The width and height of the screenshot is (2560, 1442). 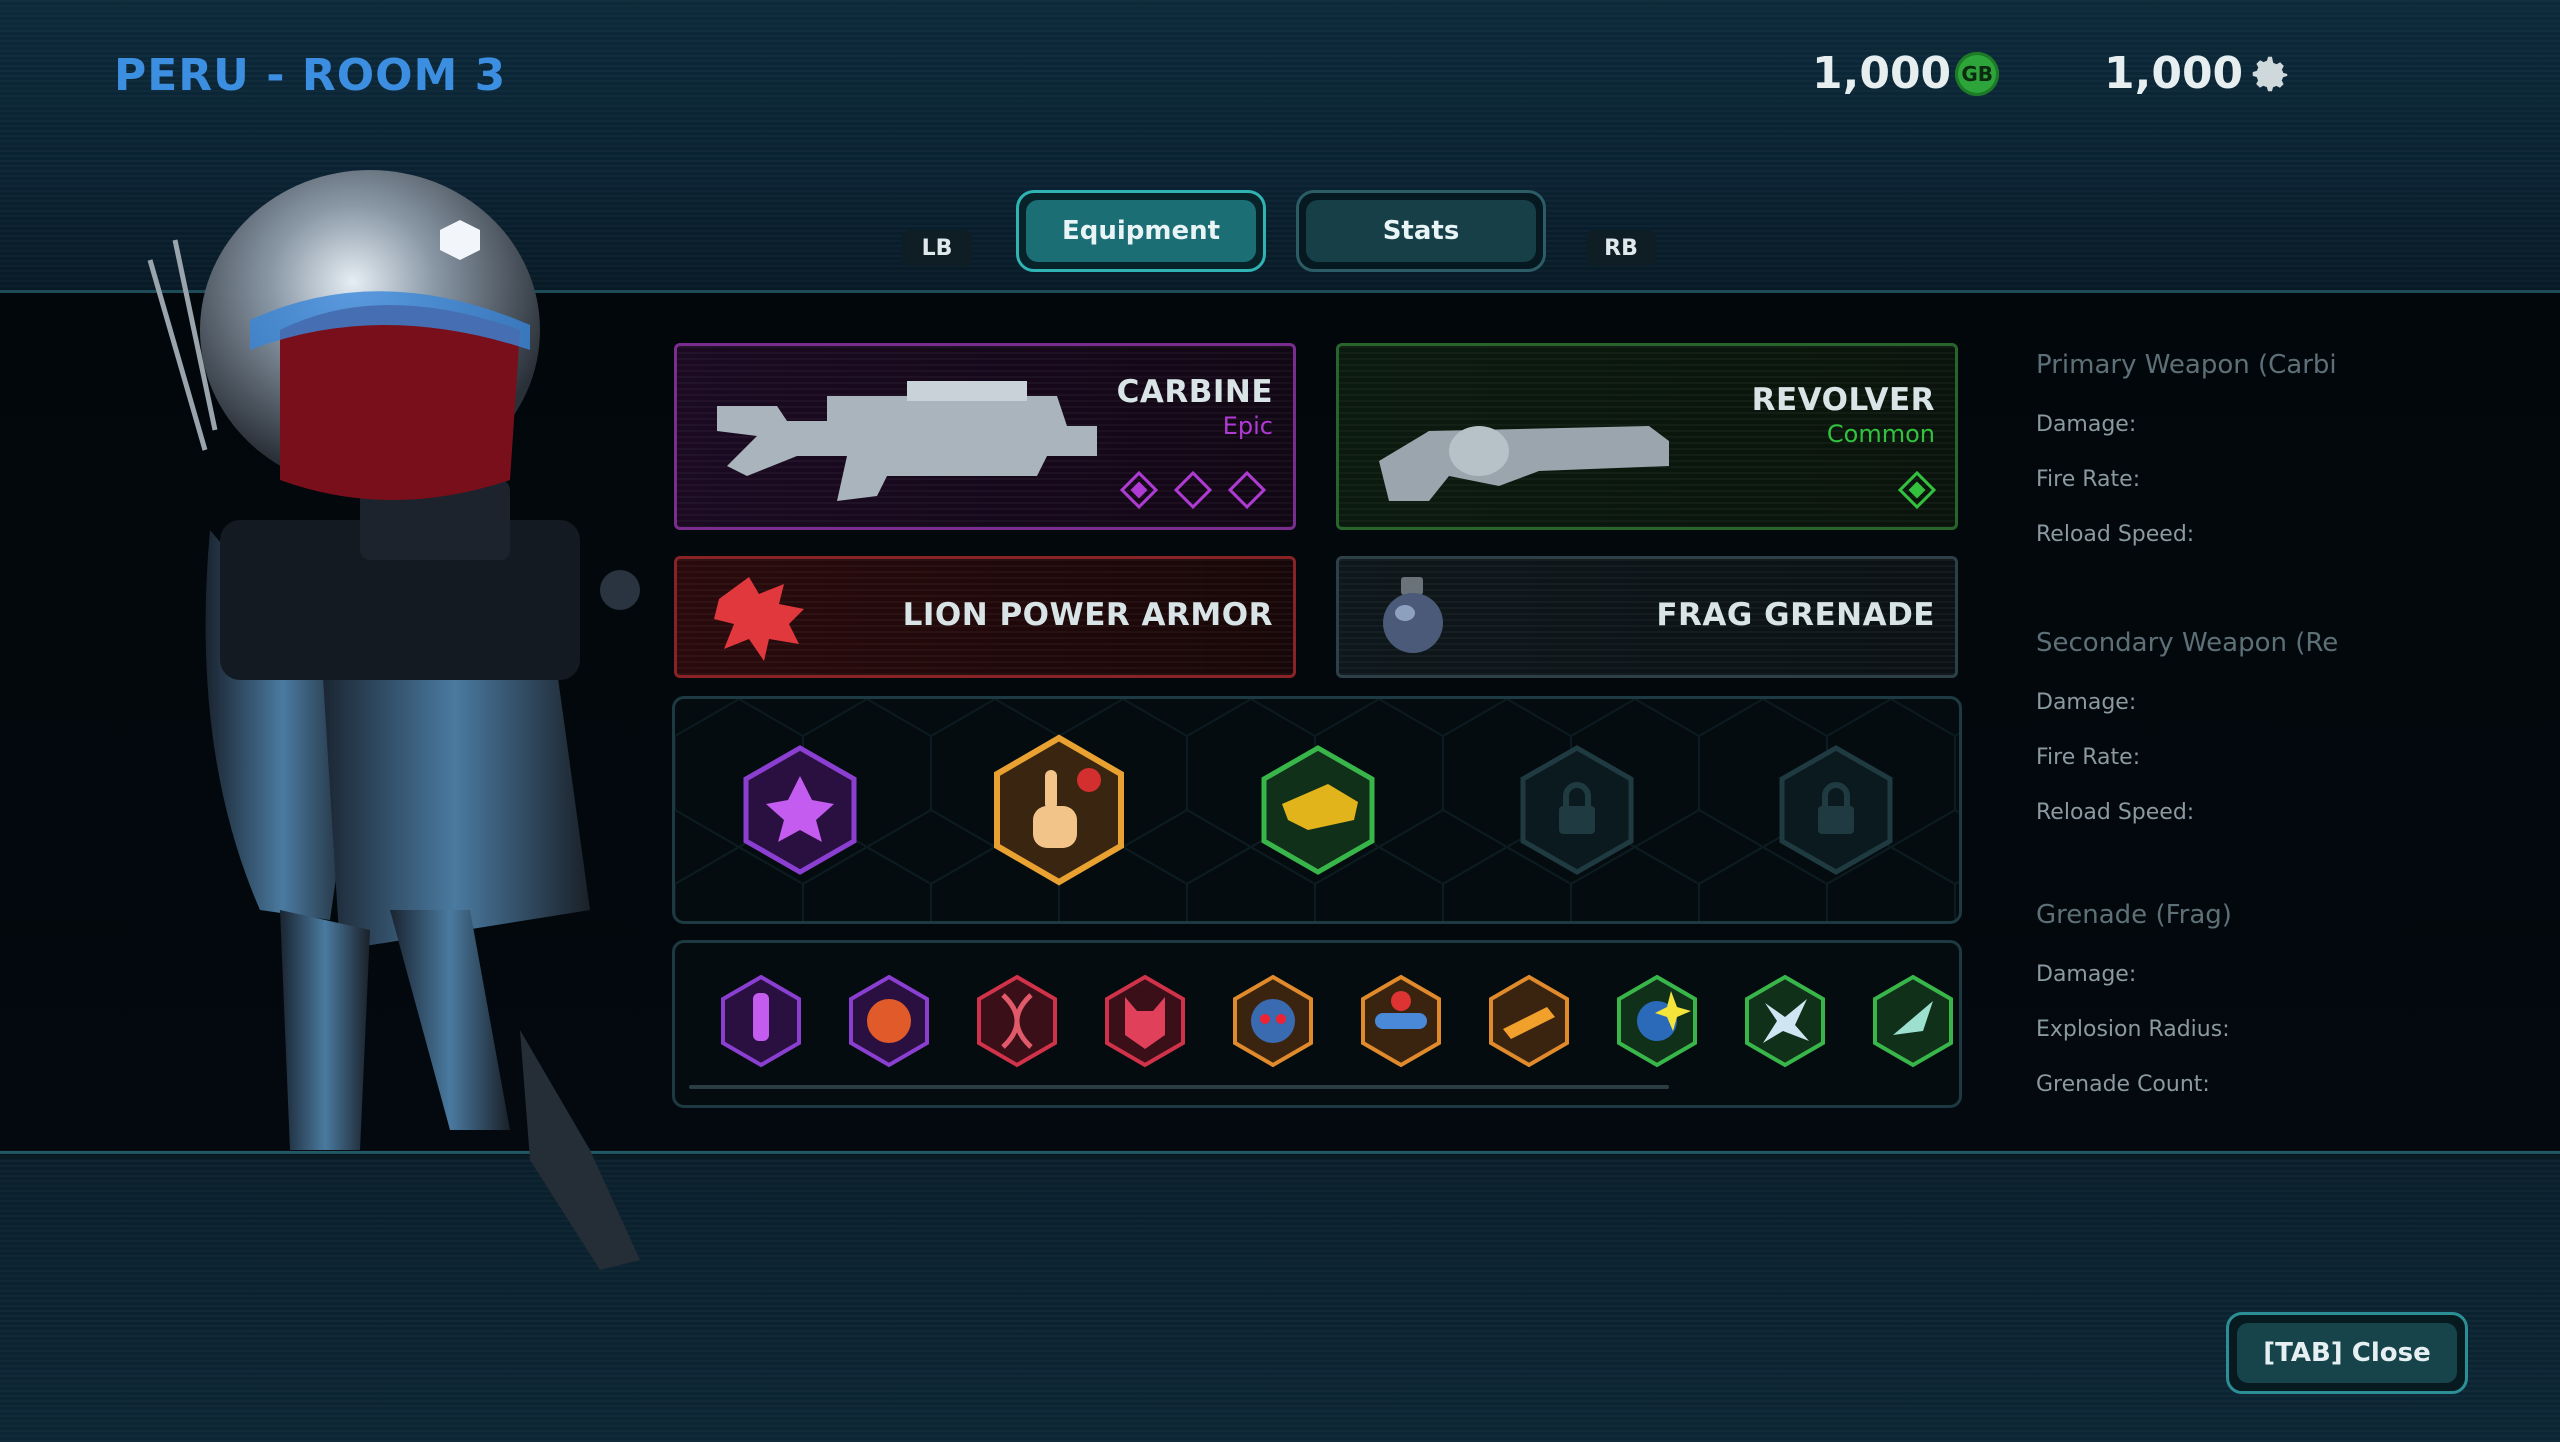 What do you see at coordinates (2187, 643) in the screenshot?
I see `secondary-stats-title: Secondary Weapon (Re` at bounding box center [2187, 643].